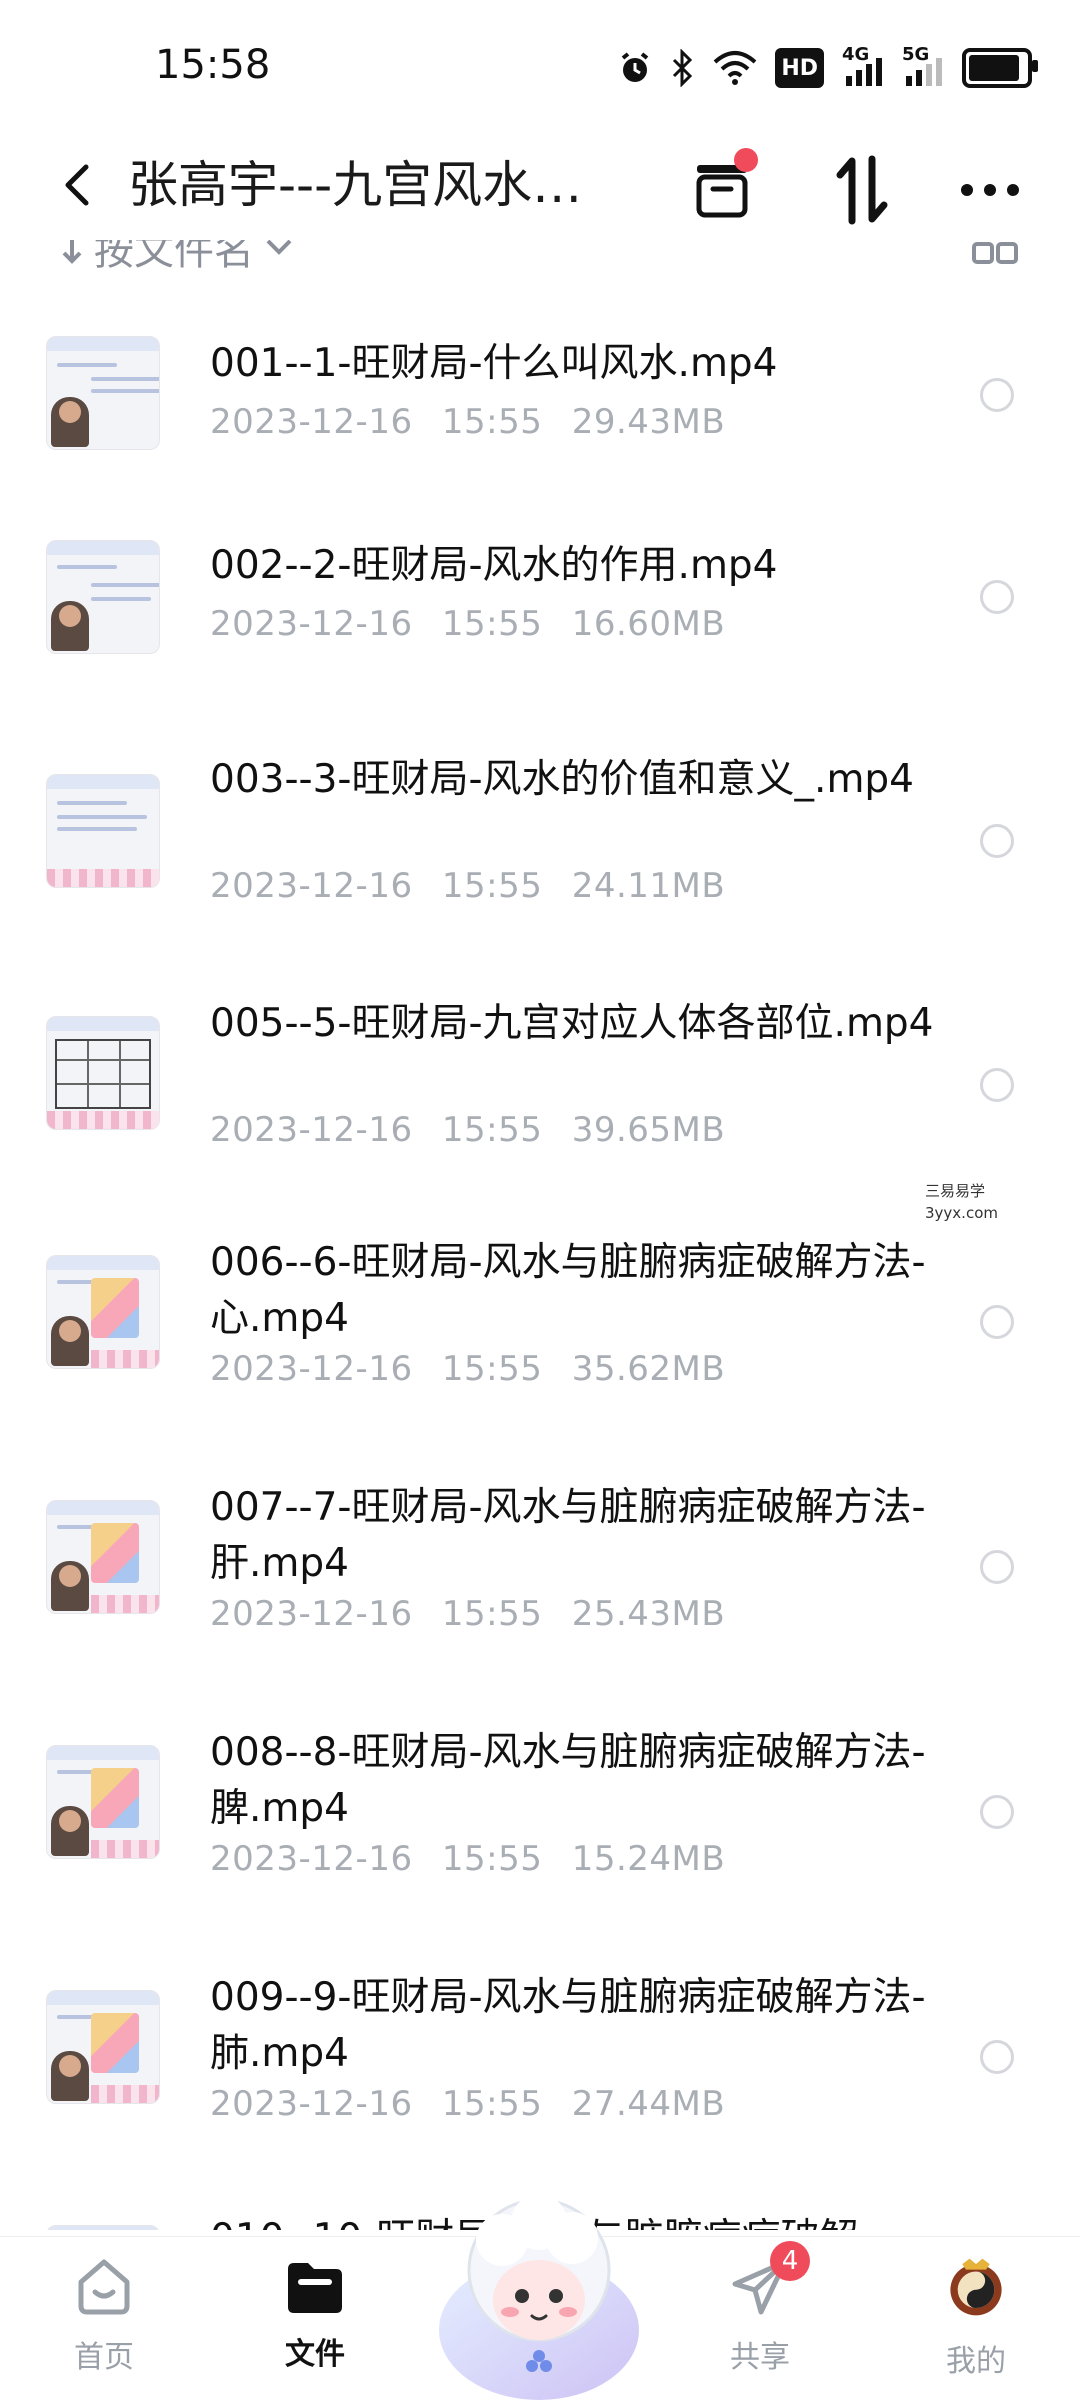 The height and width of the screenshot is (2400, 1080). I want to click on watermark-line1: 三易易学, so click(955, 1191).